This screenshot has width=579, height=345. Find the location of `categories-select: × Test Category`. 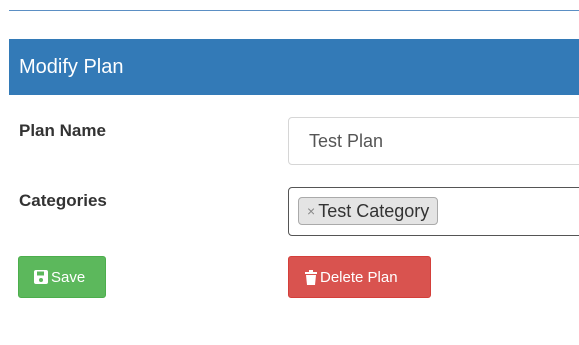

categories-select: × Test Category is located at coordinates (433, 211).